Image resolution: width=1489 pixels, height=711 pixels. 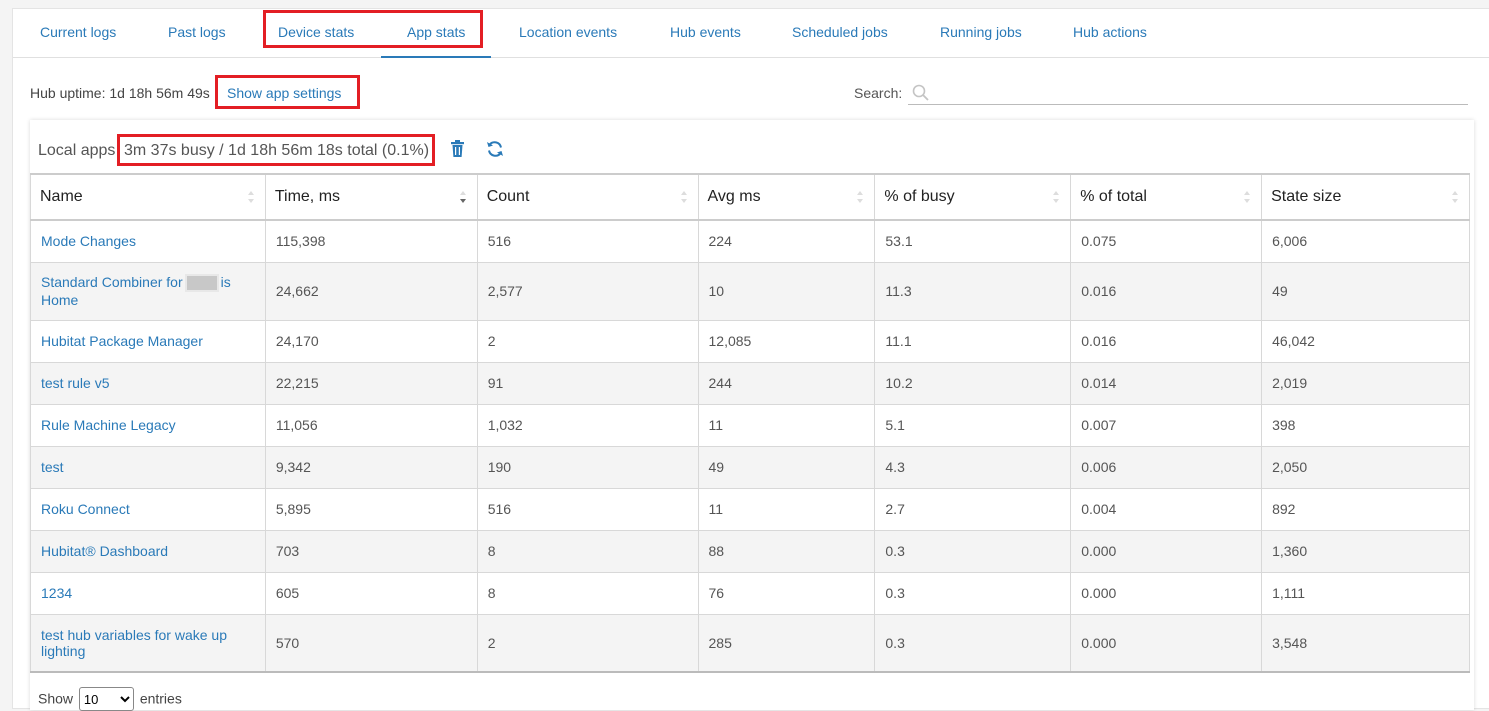 I want to click on app-link: test, so click(x=52, y=467).